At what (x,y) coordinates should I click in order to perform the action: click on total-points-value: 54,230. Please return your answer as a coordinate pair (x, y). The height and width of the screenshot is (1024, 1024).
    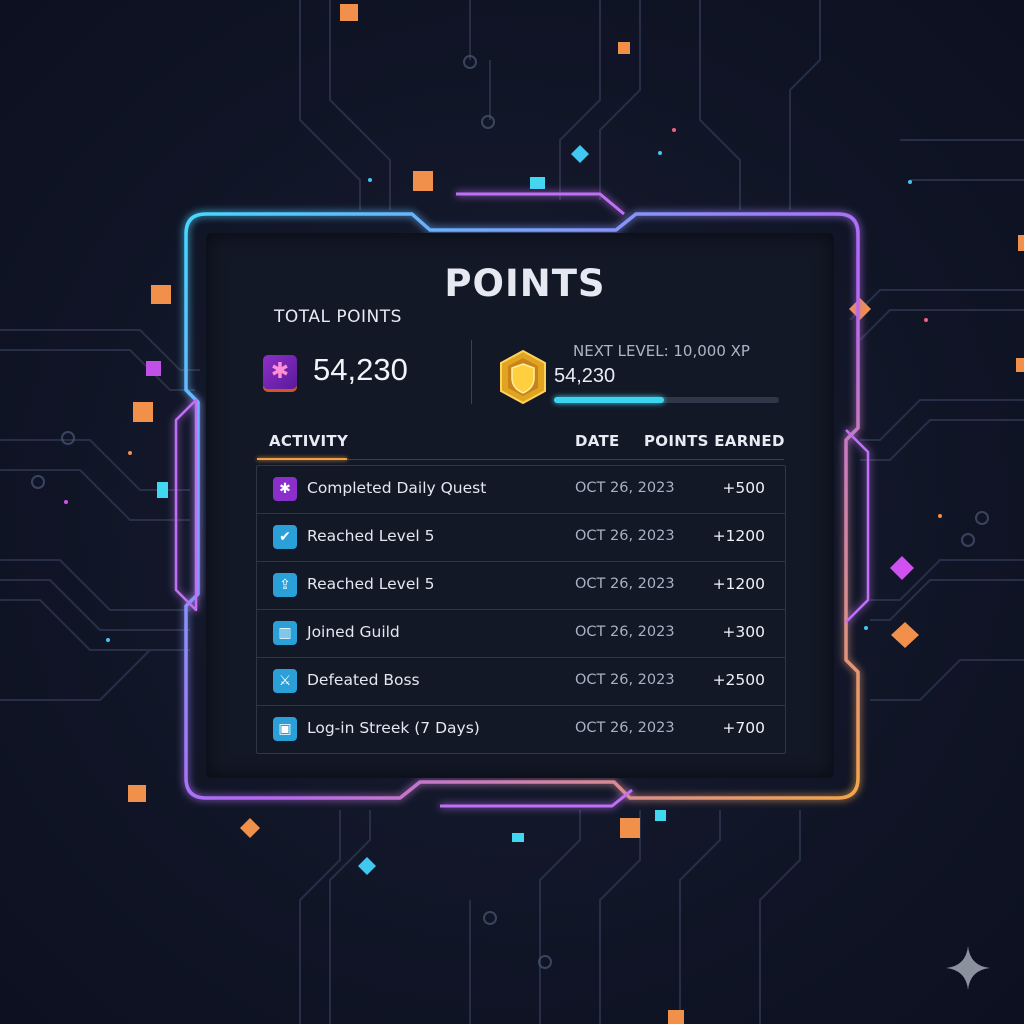
    Looking at the image, I should click on (360, 369).